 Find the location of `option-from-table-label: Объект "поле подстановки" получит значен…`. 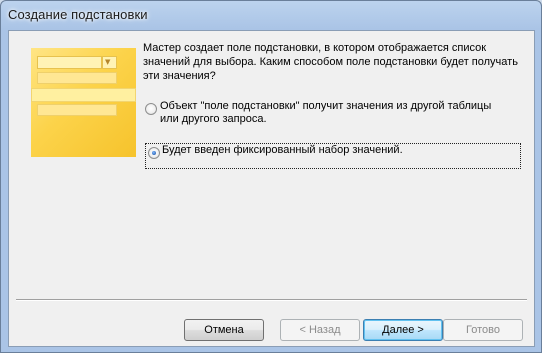

option-from-table-label: Объект "поле подстановки" получит значен… is located at coordinates (326, 112).